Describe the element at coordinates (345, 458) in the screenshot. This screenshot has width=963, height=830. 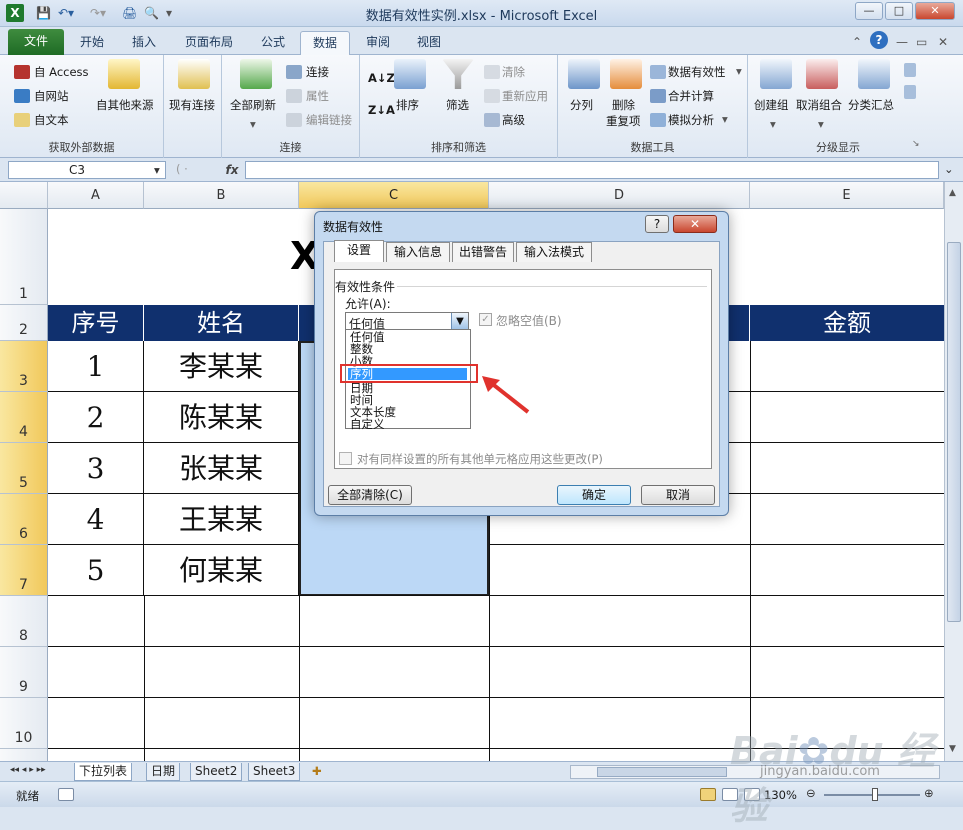
I see `apply-all-checkbox` at that location.